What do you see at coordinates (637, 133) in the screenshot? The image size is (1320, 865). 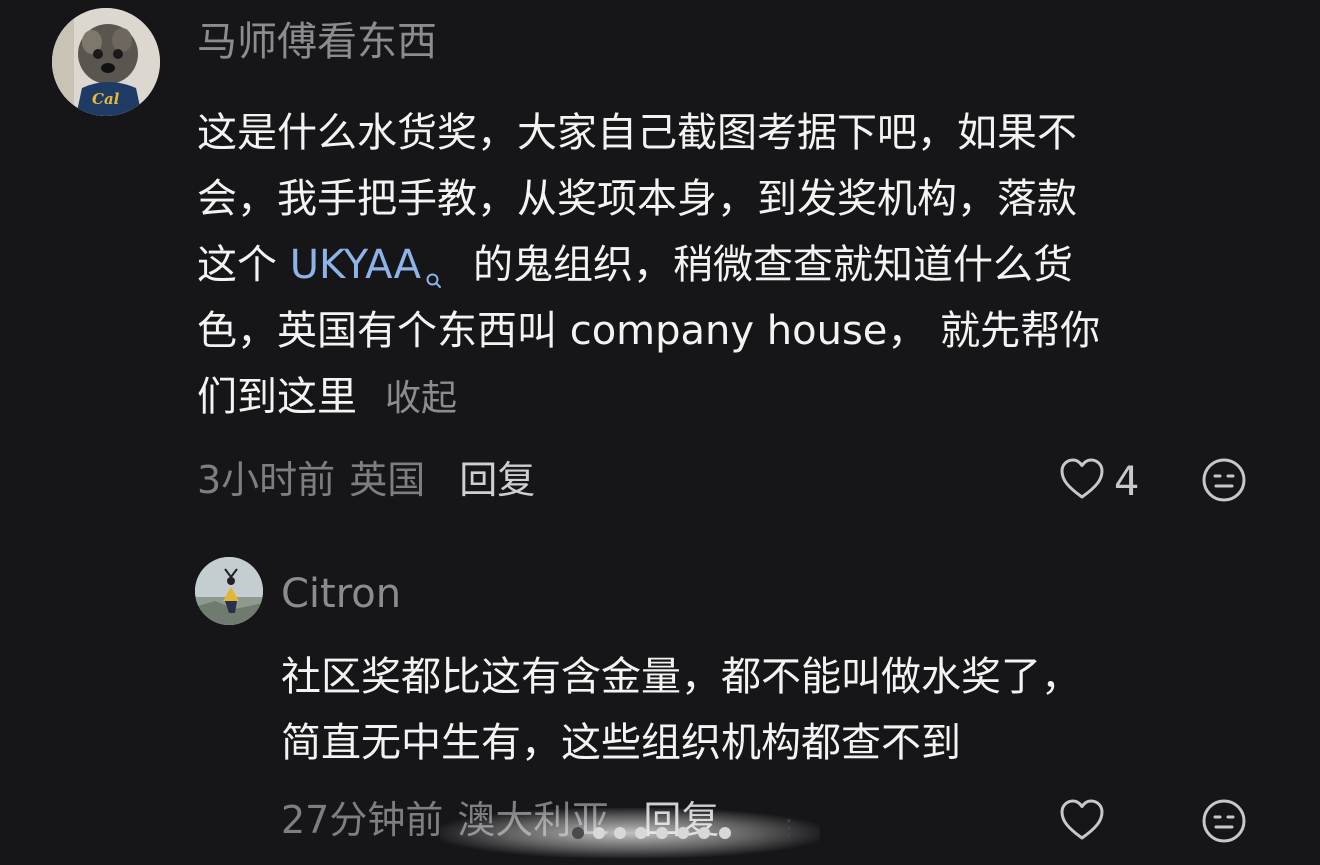 I see `comment-line: 这是什么水货奖，大家自己截图考据下吧，如果不` at bounding box center [637, 133].